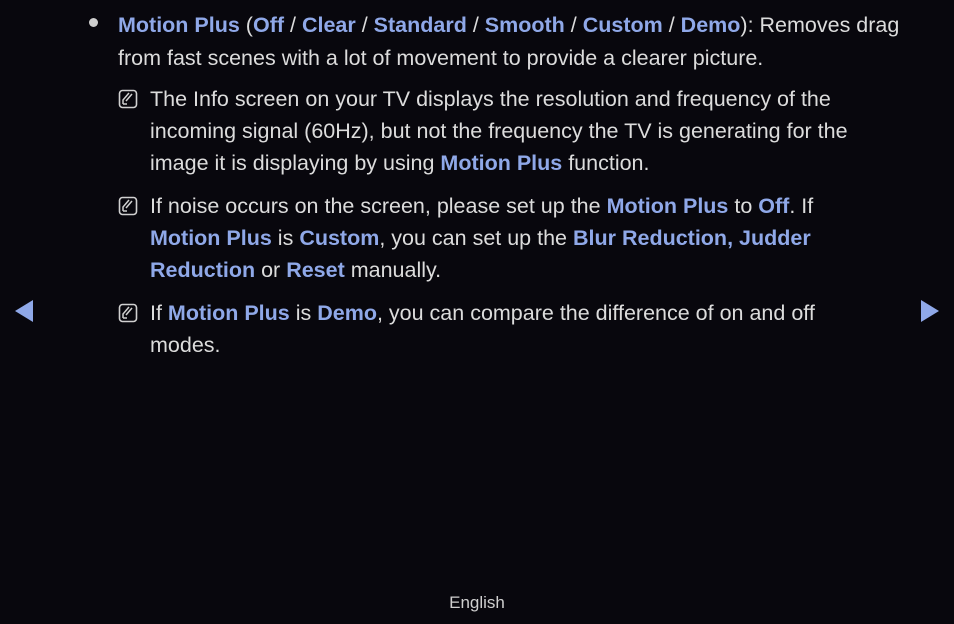 This screenshot has height=624, width=954. I want to click on highlighted-term: Custom, so click(339, 238).